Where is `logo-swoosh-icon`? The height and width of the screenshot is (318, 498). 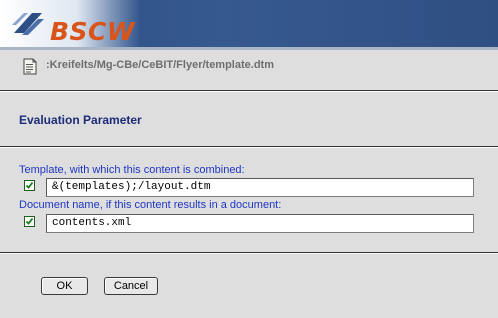
logo-swoosh-icon is located at coordinates (28, 24).